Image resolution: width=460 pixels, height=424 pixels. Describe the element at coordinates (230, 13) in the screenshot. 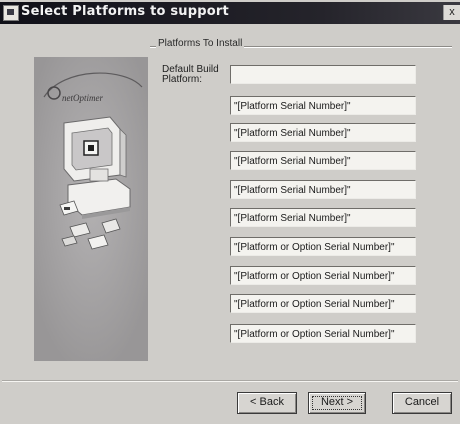

I see `title-bar: Select Platforms to support x` at that location.